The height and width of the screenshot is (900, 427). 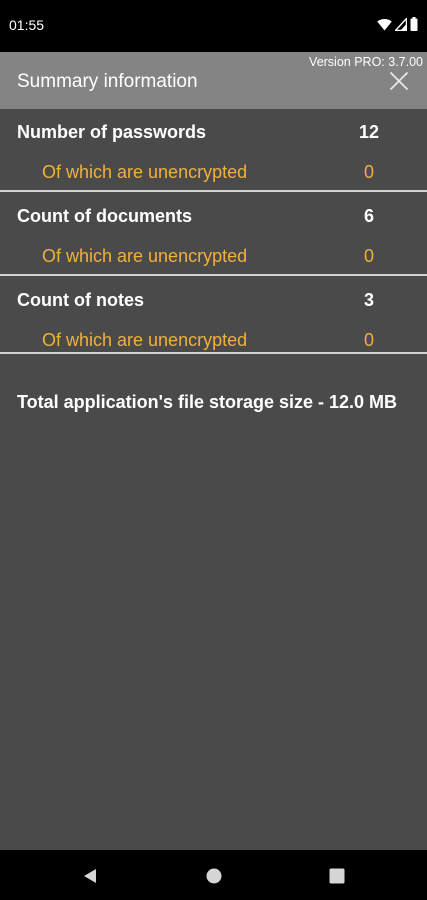 I want to click on documents-unencrypted-label: Of which are unencrypted, so click(x=145, y=256).